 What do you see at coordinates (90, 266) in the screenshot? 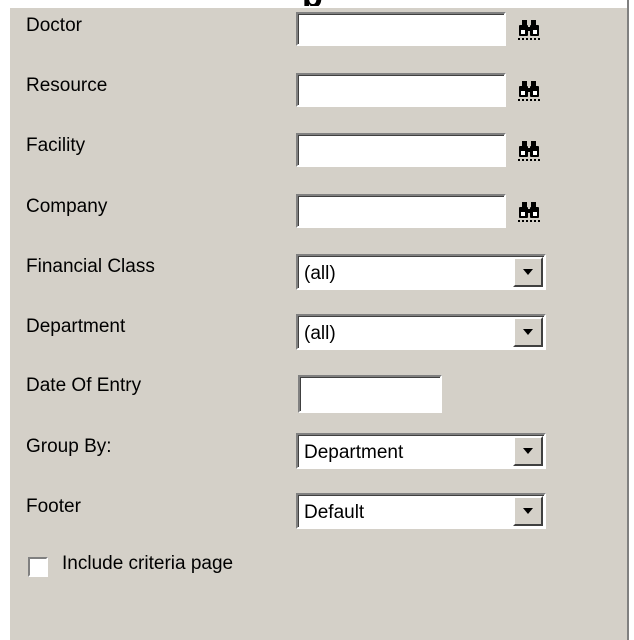
I see `financial-class-label: Financial Class` at bounding box center [90, 266].